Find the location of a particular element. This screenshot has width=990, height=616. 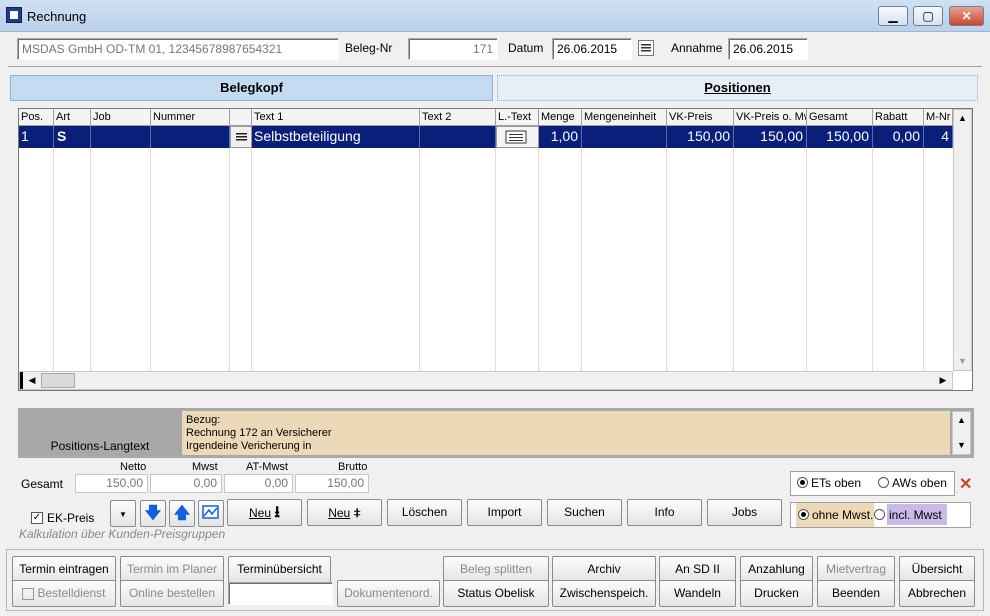

close-button: ✕ is located at coordinates (966, 16).